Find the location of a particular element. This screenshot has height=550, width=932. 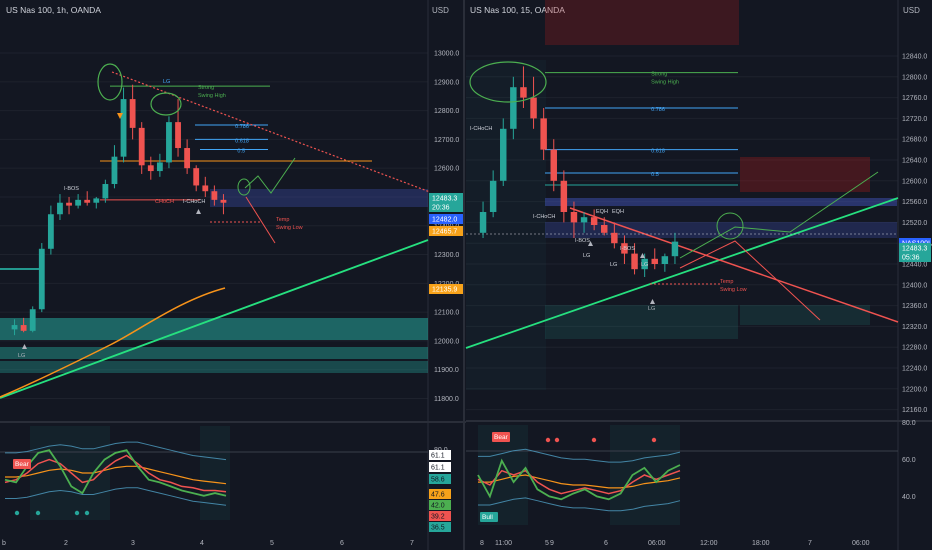

signal-badge-text: Bull is located at coordinates (487, 517).